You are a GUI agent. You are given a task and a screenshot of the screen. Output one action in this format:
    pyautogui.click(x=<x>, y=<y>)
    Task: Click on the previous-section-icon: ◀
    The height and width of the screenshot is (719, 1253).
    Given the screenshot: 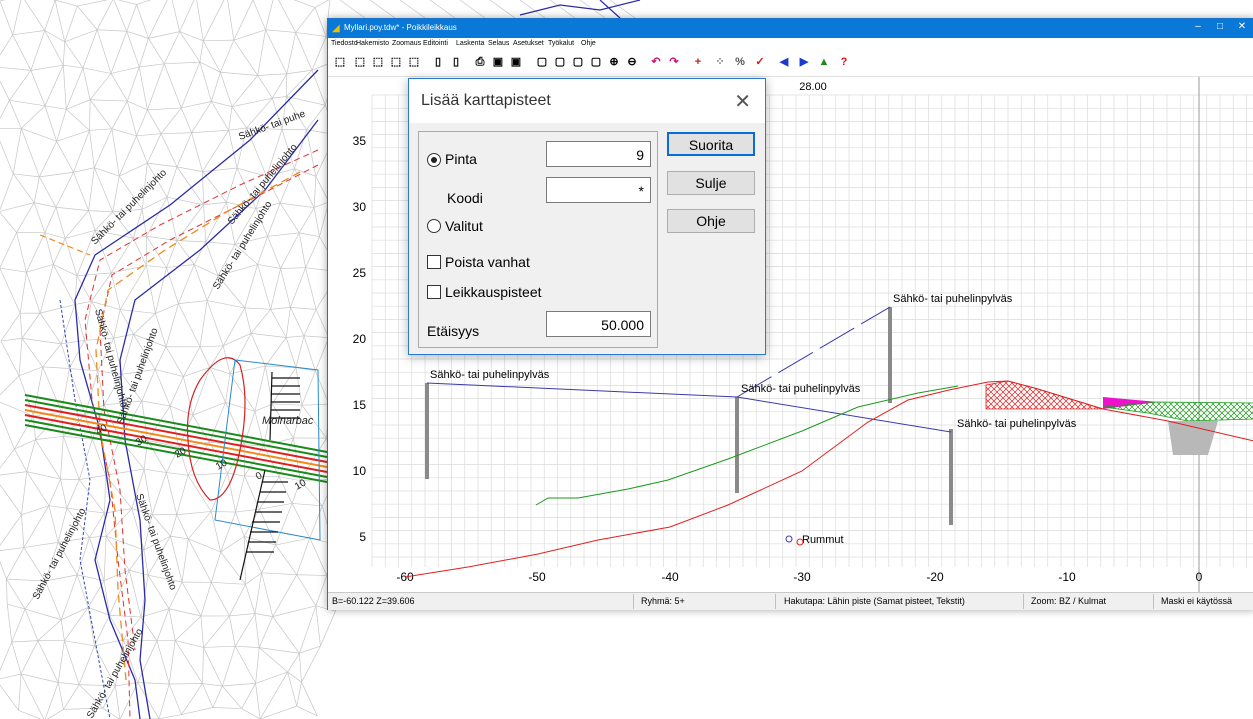 What is the action you would take?
    pyautogui.click(x=784, y=62)
    